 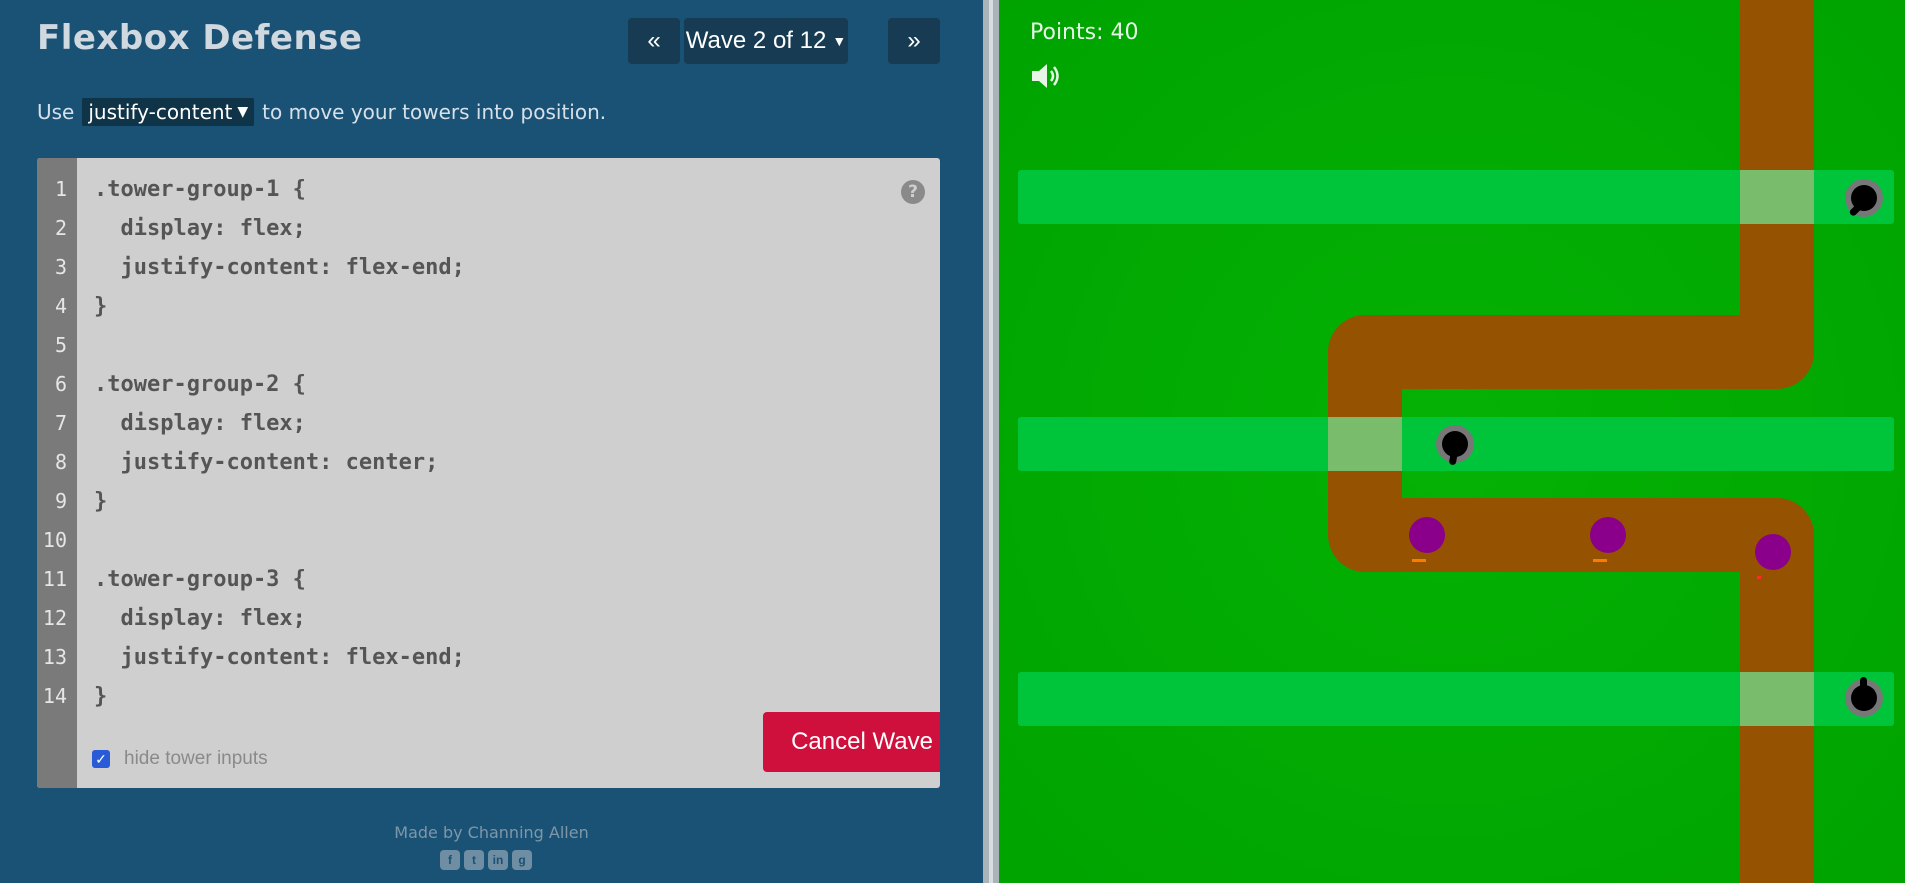 What do you see at coordinates (851, 742) in the screenshot?
I see `cancel-wave-button: Cancel Wave` at bounding box center [851, 742].